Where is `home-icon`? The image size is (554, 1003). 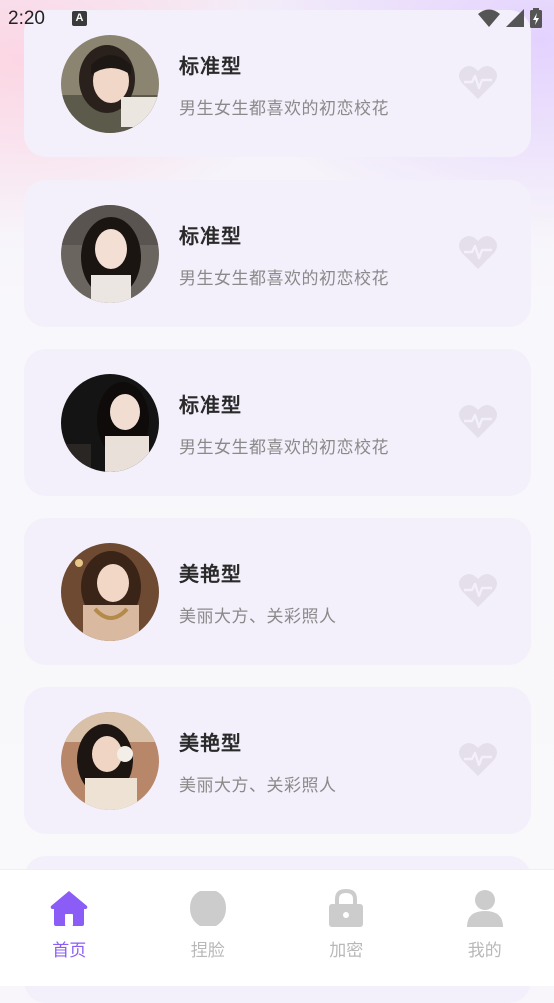
home-icon is located at coordinates (69, 908).